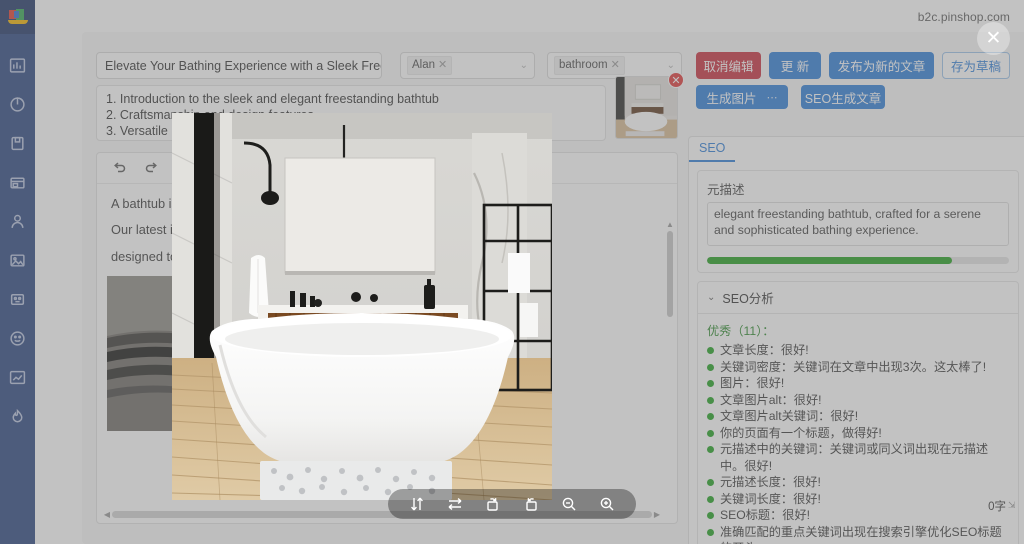 The width and height of the screenshot is (1024, 544). I want to click on rotate-left-icon, so click(531, 504).